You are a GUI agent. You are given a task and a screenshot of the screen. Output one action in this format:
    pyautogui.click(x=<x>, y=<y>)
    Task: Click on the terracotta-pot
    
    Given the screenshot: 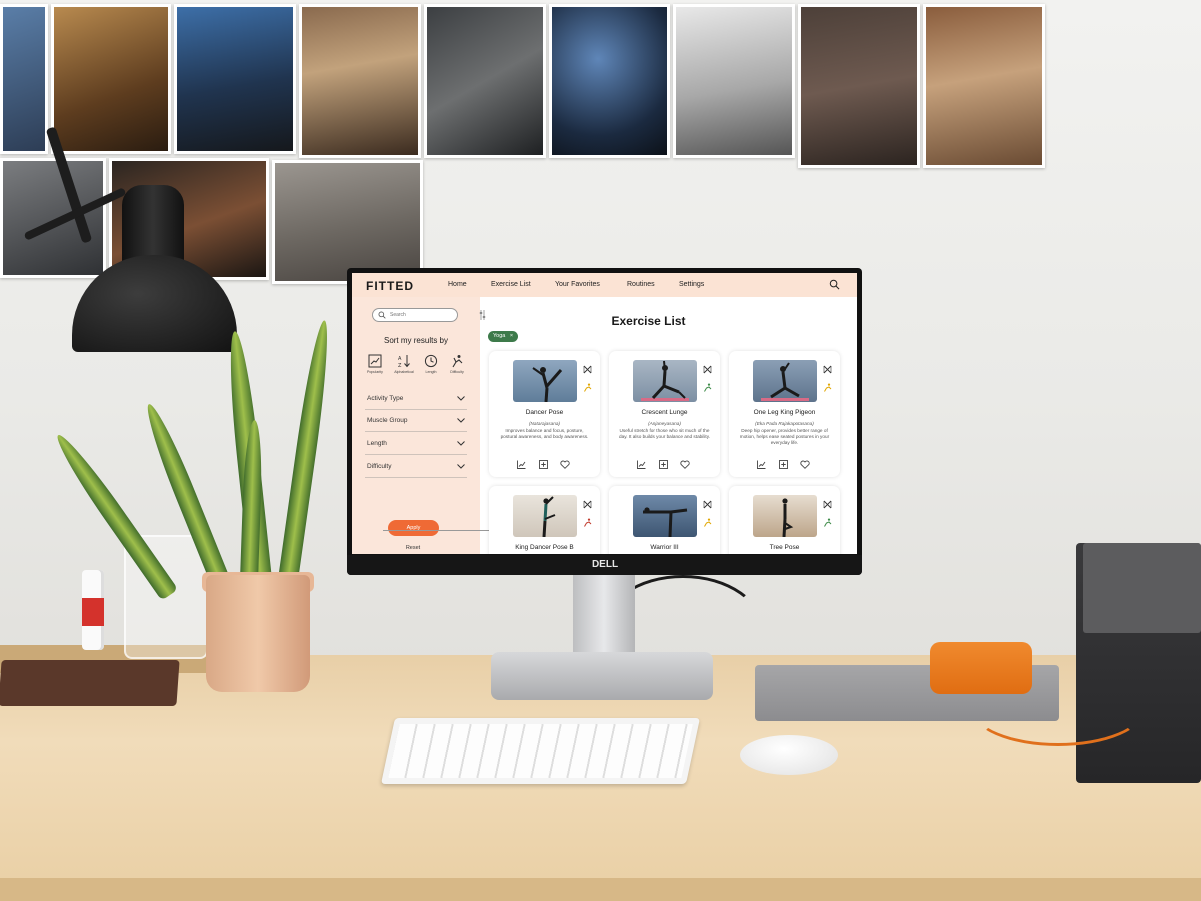 What is the action you would take?
    pyautogui.click(x=258, y=633)
    